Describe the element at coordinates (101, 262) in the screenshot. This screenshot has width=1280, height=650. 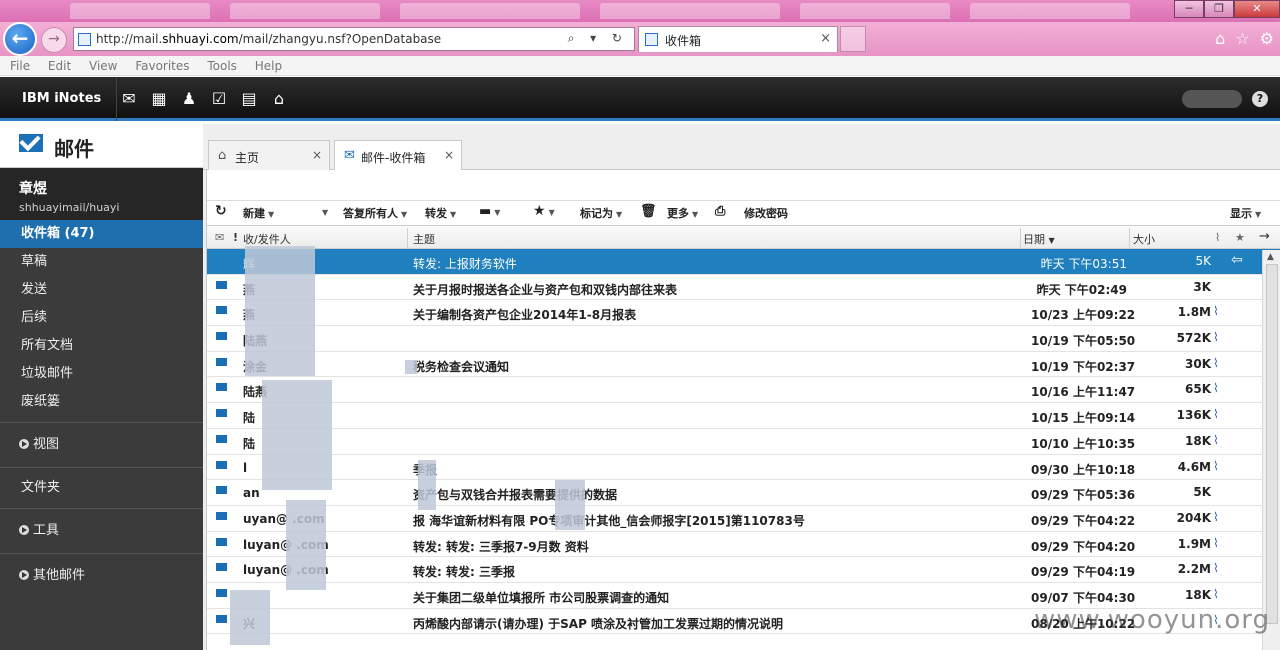
I see `sidebar-item-drafts: 草稿` at that location.